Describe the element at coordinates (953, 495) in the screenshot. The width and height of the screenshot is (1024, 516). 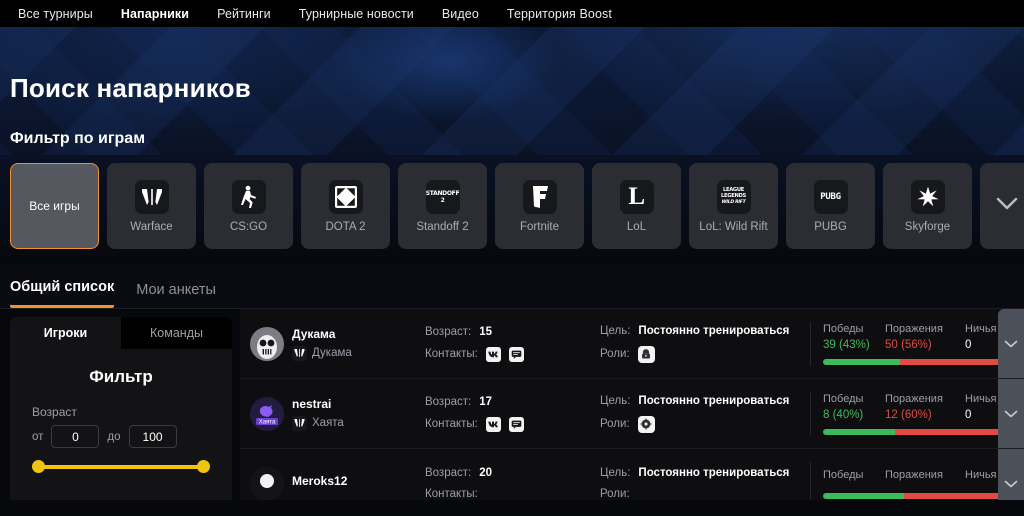
I see `winrate-bar-losses` at that location.